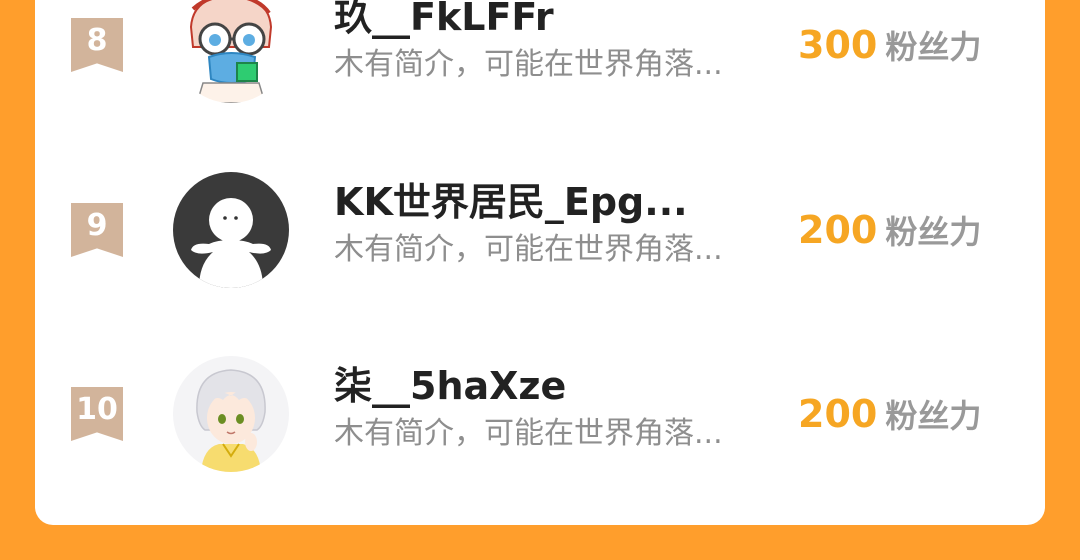 The image size is (1080, 560). Describe the element at coordinates (554, 20) in the screenshot. I see `user-name: 玖__FkLFFr` at that location.